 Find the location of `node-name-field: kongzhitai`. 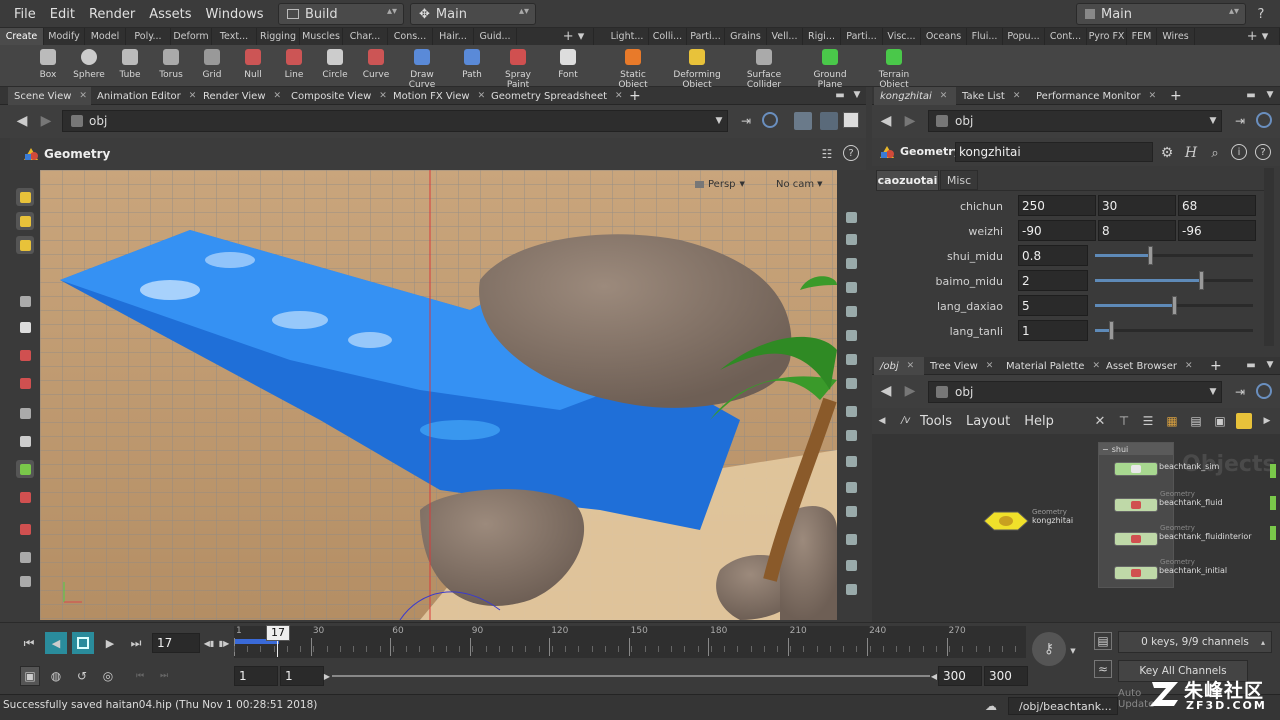

node-name-field: kongzhitai is located at coordinates (1054, 152).